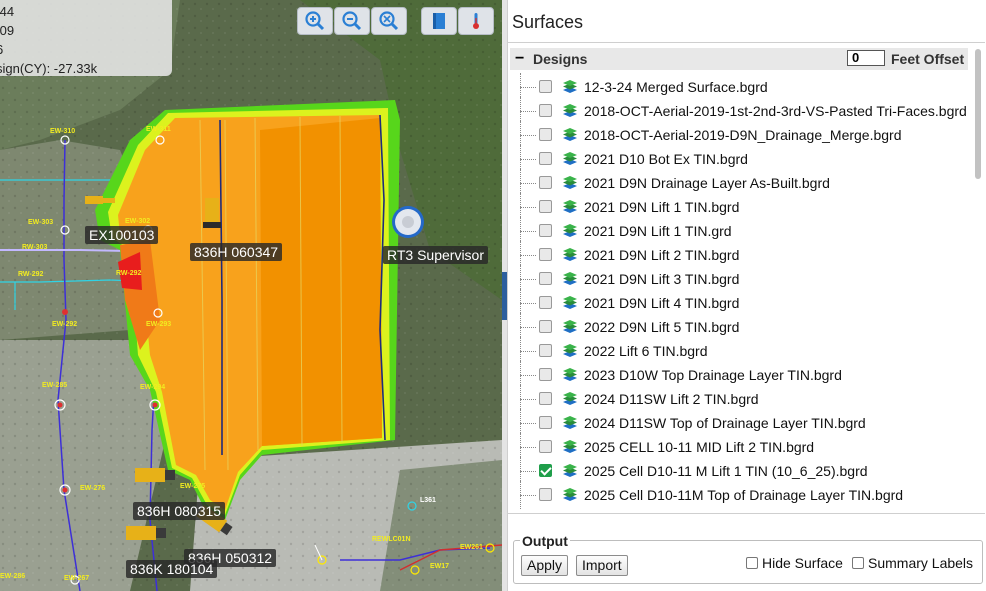 This screenshot has width=986, height=591. I want to click on point-label: EW-293, so click(158, 324).